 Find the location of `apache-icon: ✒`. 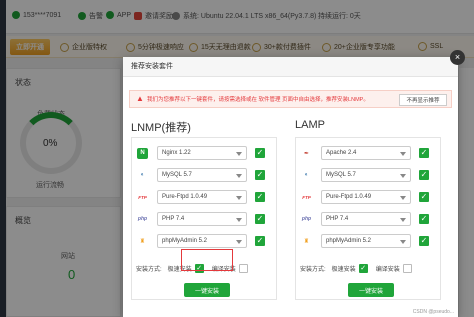

apache-icon: ✒ is located at coordinates (306, 153).